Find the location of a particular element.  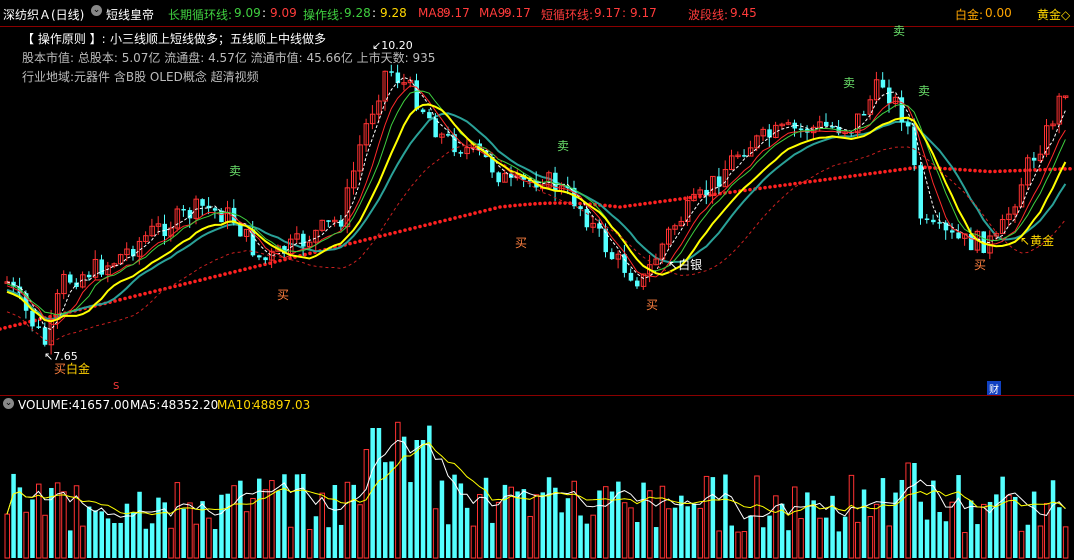

short-cycle-value2: 9.17 is located at coordinates (643, 13).